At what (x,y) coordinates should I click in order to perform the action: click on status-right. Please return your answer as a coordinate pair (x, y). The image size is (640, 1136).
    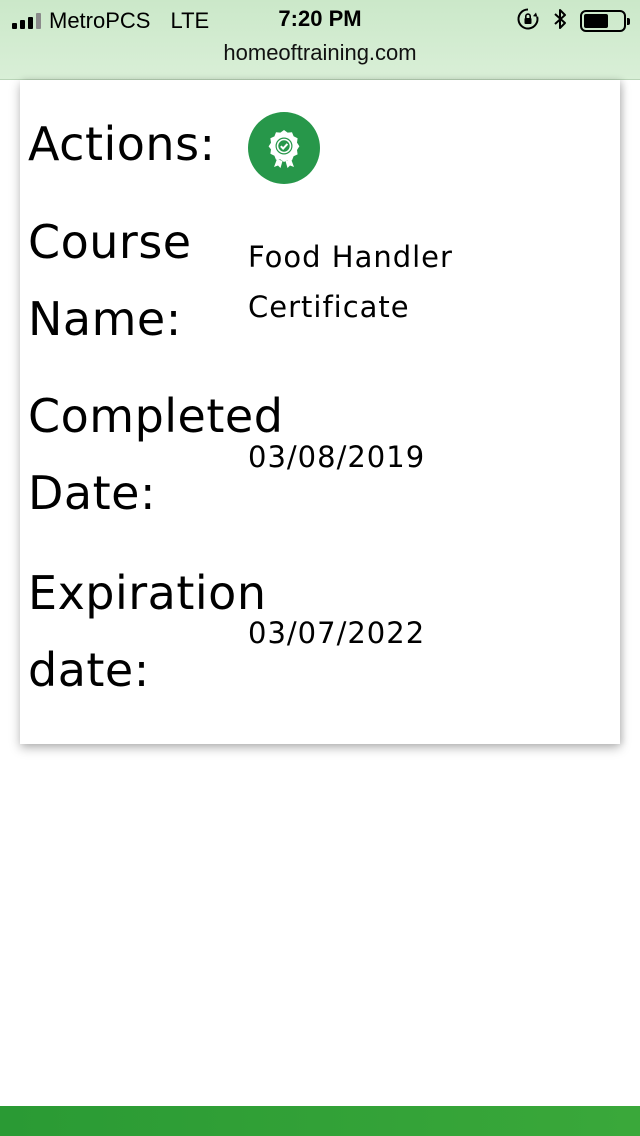
    Looking at the image, I should click on (573, 21).